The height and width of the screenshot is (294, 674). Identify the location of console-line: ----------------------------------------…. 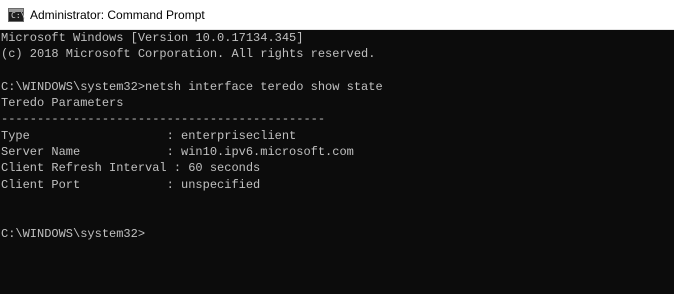
(163, 119).